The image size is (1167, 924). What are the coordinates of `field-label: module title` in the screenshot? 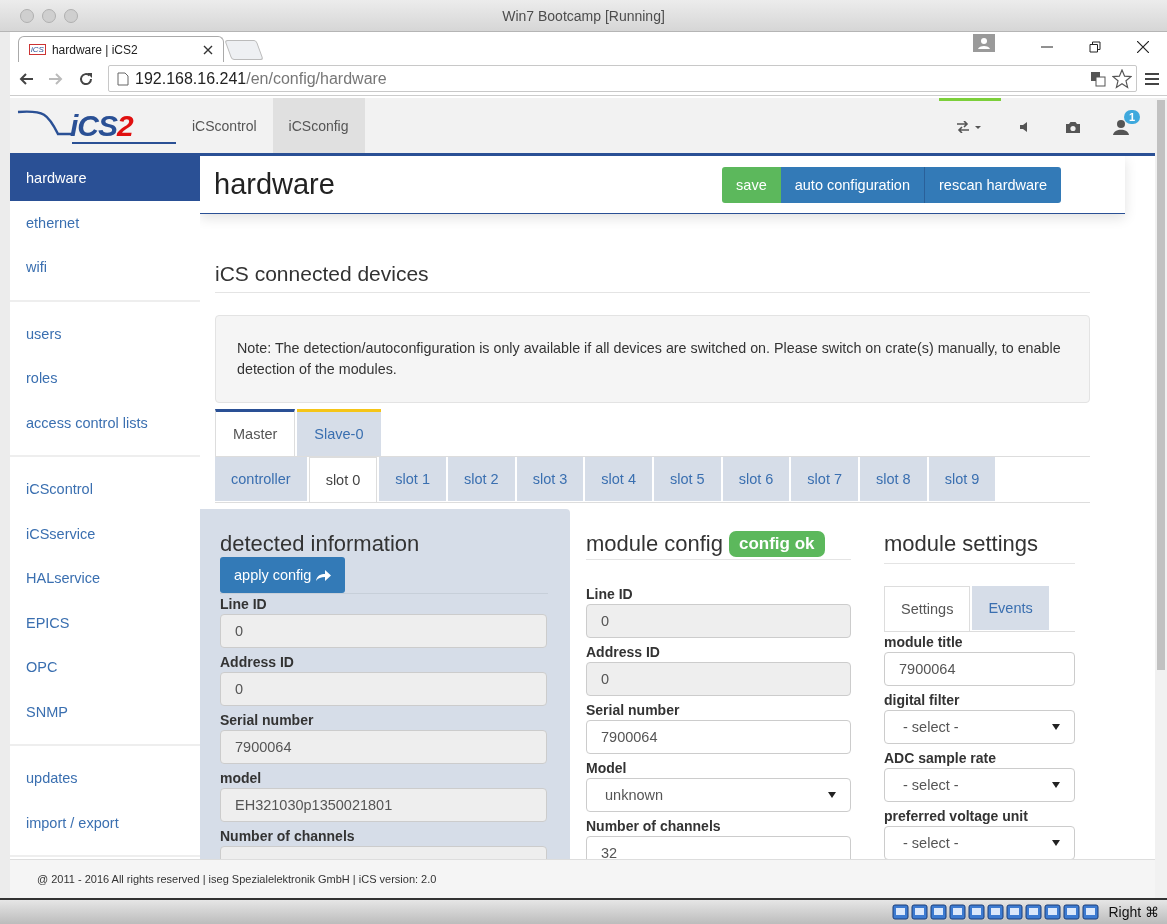 It's located at (924, 642).